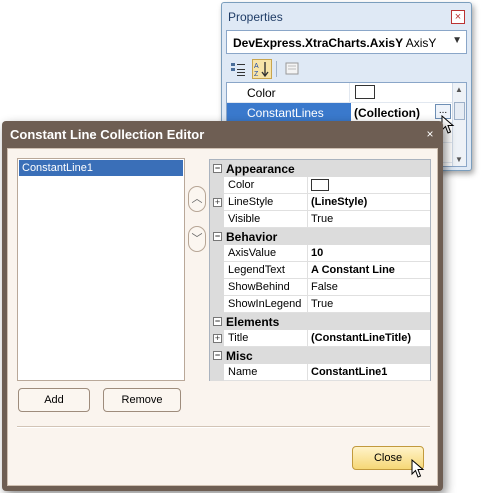 Image resolution: width=482 pixels, height=493 pixels. What do you see at coordinates (320, 355) in the screenshot?
I see `category-row: − Misc` at bounding box center [320, 355].